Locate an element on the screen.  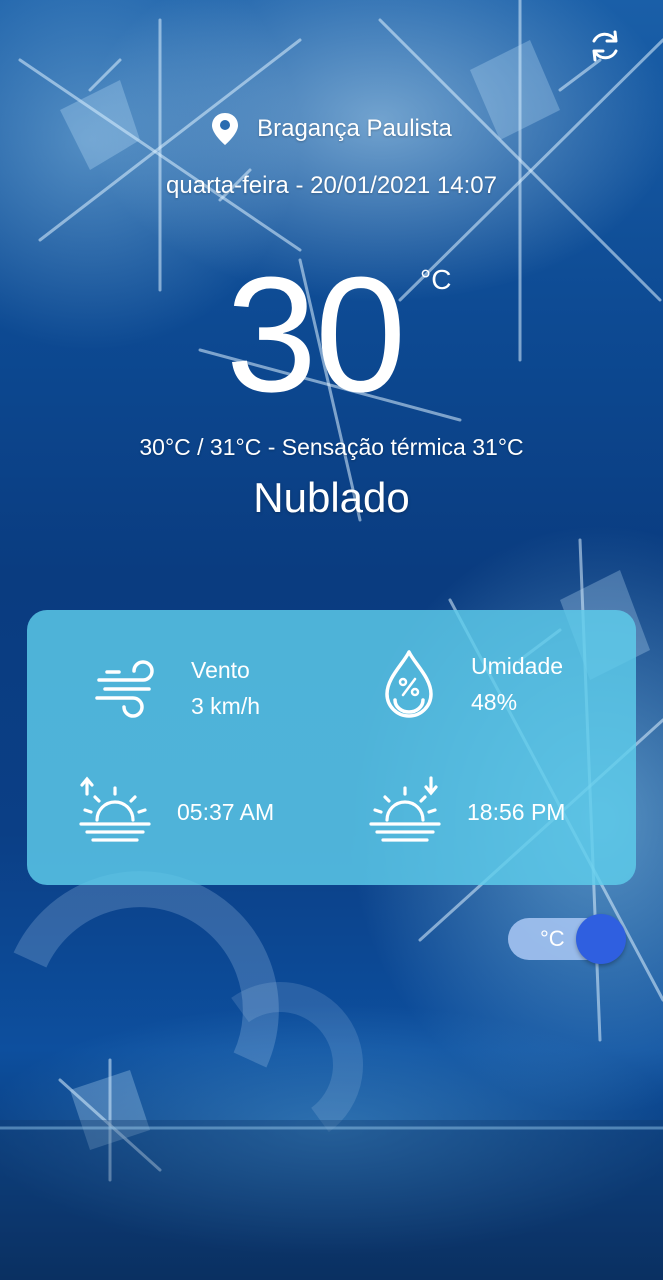
humidity-drop-icon is located at coordinates (409, 684).